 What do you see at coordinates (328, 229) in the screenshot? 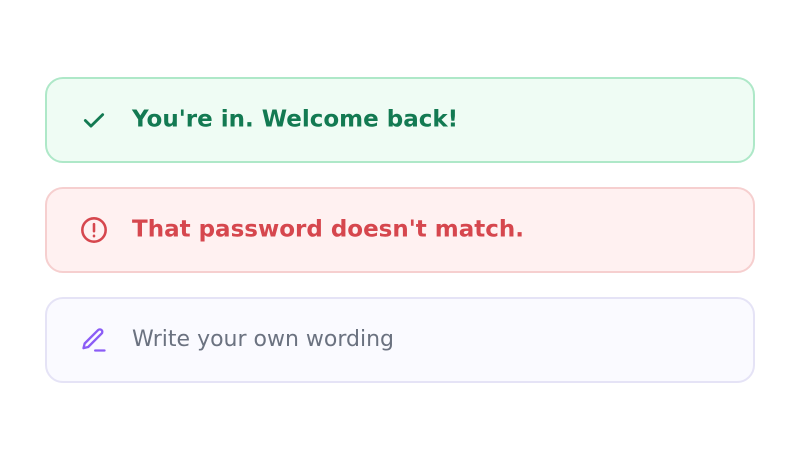
I see `error-message: That password doesn't match.` at bounding box center [328, 229].